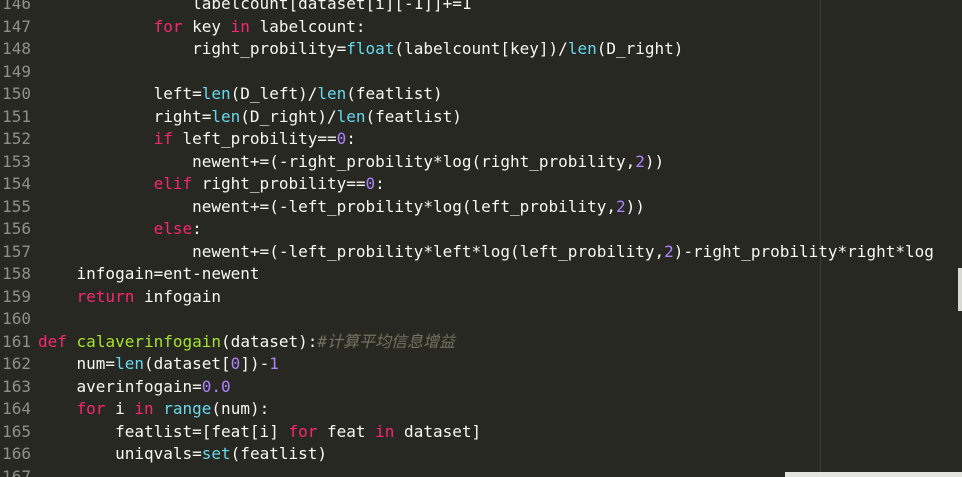 This screenshot has width=962, height=477. I want to click on line-code: averinfogain=0.0, so click(134, 387).